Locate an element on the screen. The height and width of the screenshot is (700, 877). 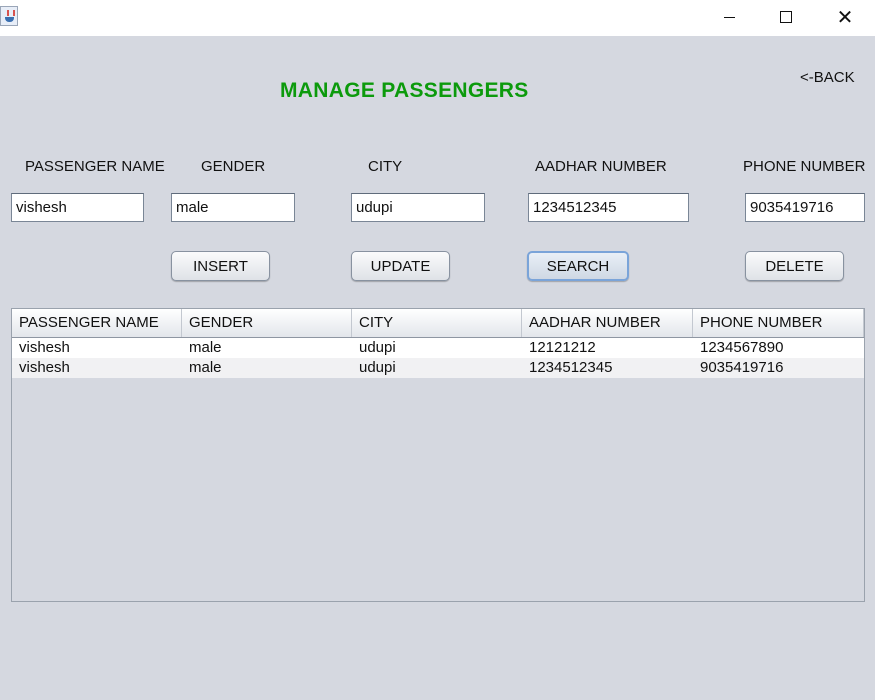
column-header-passenger-name: PASSENGER NAME is located at coordinates (97, 323).